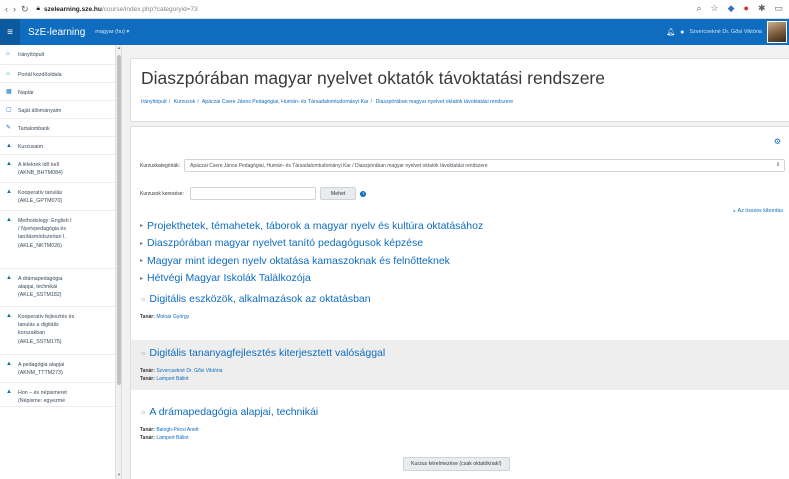 This screenshot has height=479, width=789. I want to click on file-icon: ▢, so click(9, 110).